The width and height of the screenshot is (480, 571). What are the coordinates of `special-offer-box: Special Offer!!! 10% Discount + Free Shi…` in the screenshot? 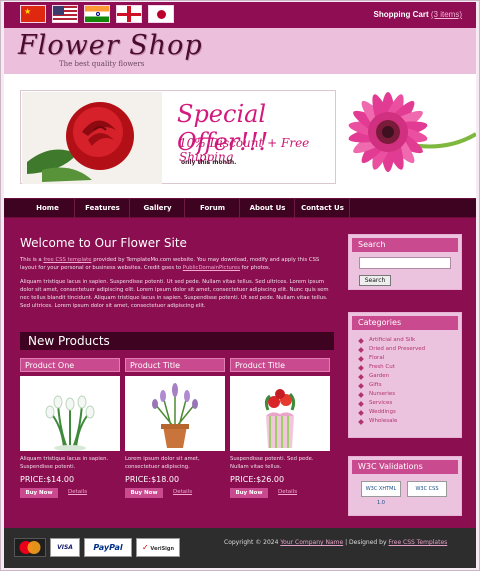 It's located at (178, 137).